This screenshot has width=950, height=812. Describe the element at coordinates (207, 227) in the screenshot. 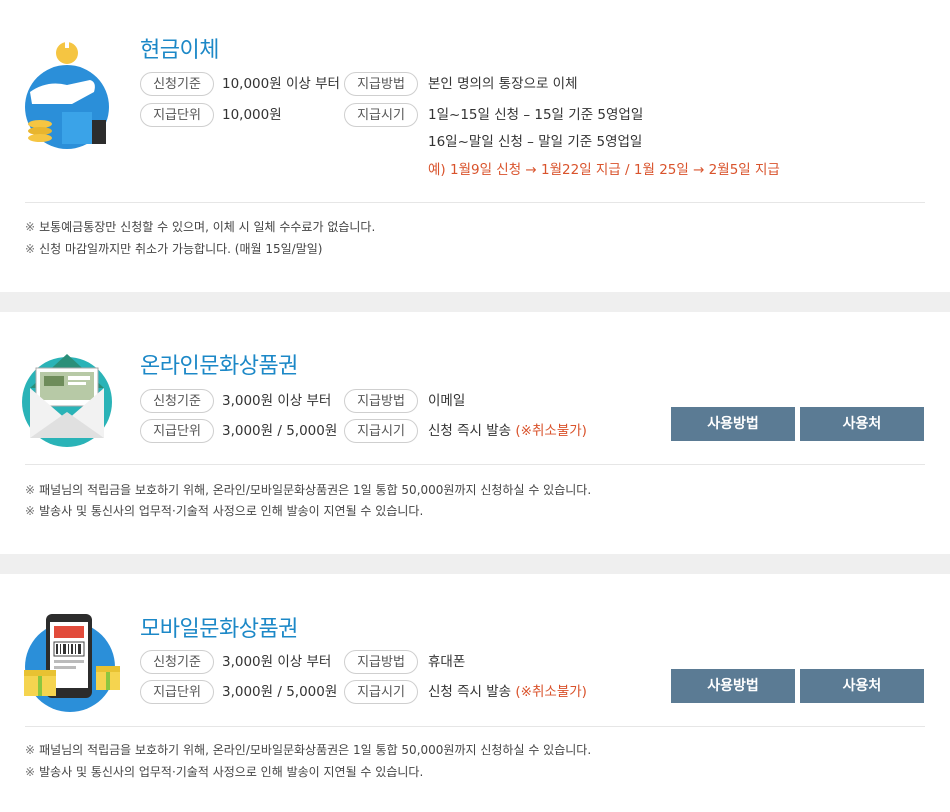

I see `note-text: 보통예금통장만 신청할 수 있으며, 이체 시 일체 수수료가 없습니다.` at that location.